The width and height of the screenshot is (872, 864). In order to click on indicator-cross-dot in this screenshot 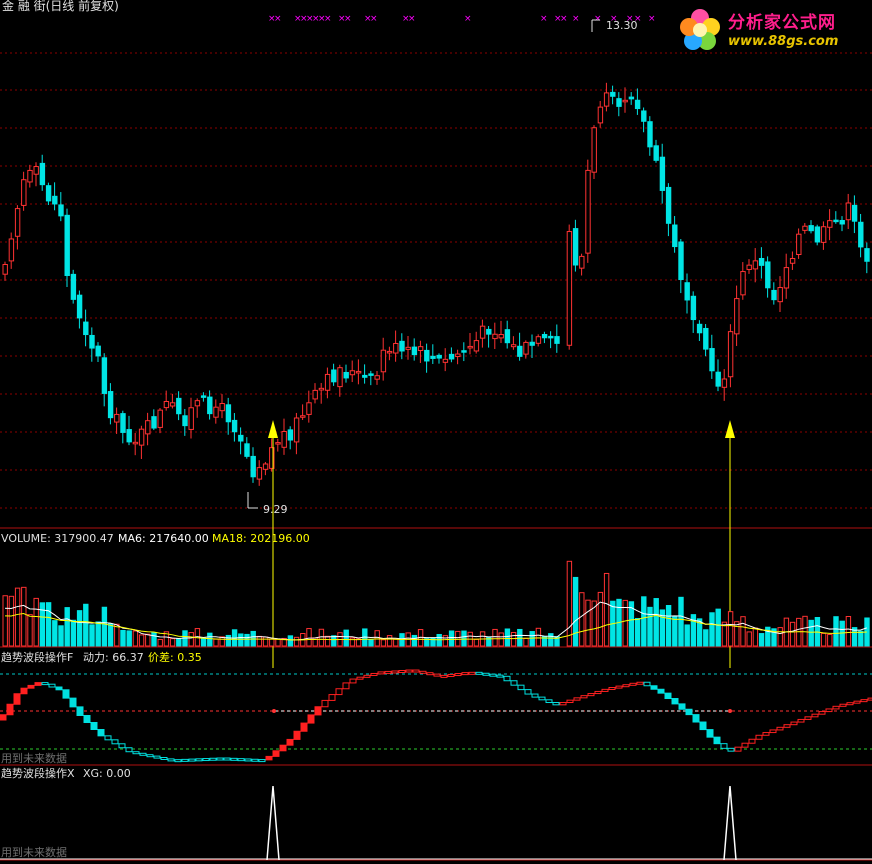, I will do `click(730, 711)`.